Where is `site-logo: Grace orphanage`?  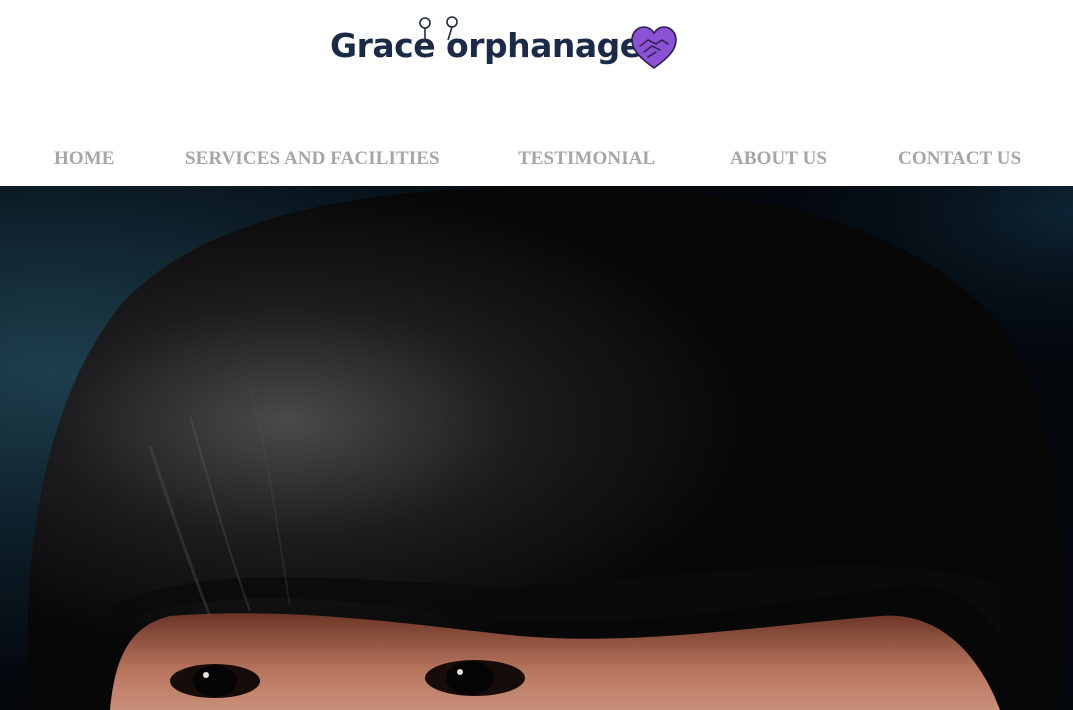
site-logo: Grace orphanage is located at coordinates (505, 44).